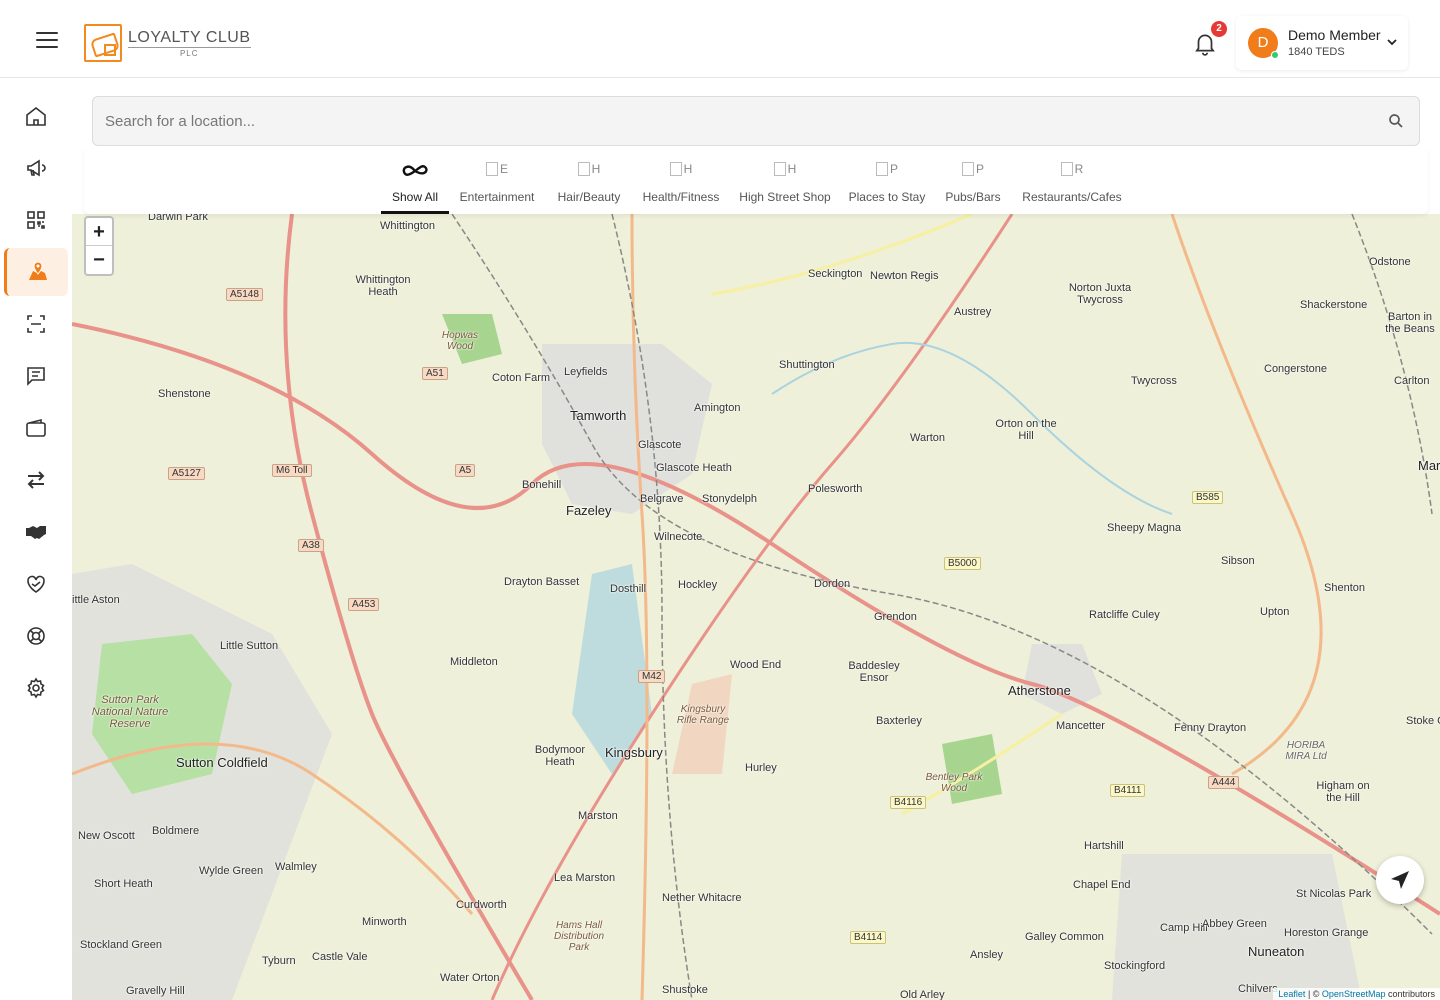 The width and height of the screenshot is (1440, 1000). I want to click on map-place-label: Stockingford, so click(1135, 966).